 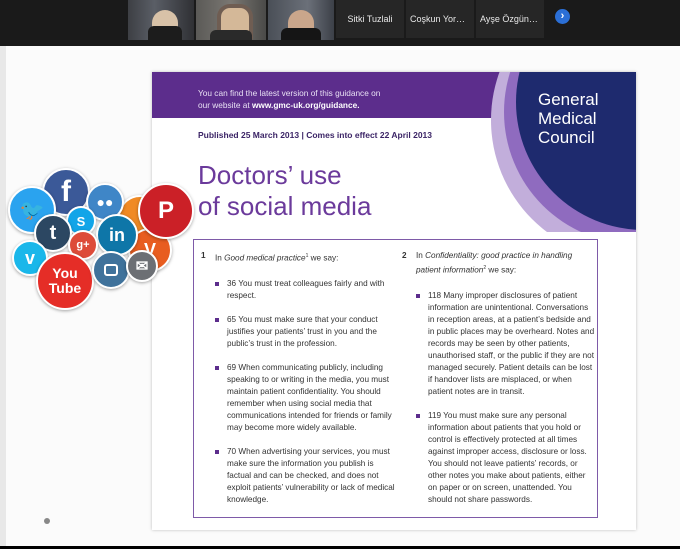 What do you see at coordinates (404, 255) in the screenshot?
I see `section-number: 2` at bounding box center [404, 255].